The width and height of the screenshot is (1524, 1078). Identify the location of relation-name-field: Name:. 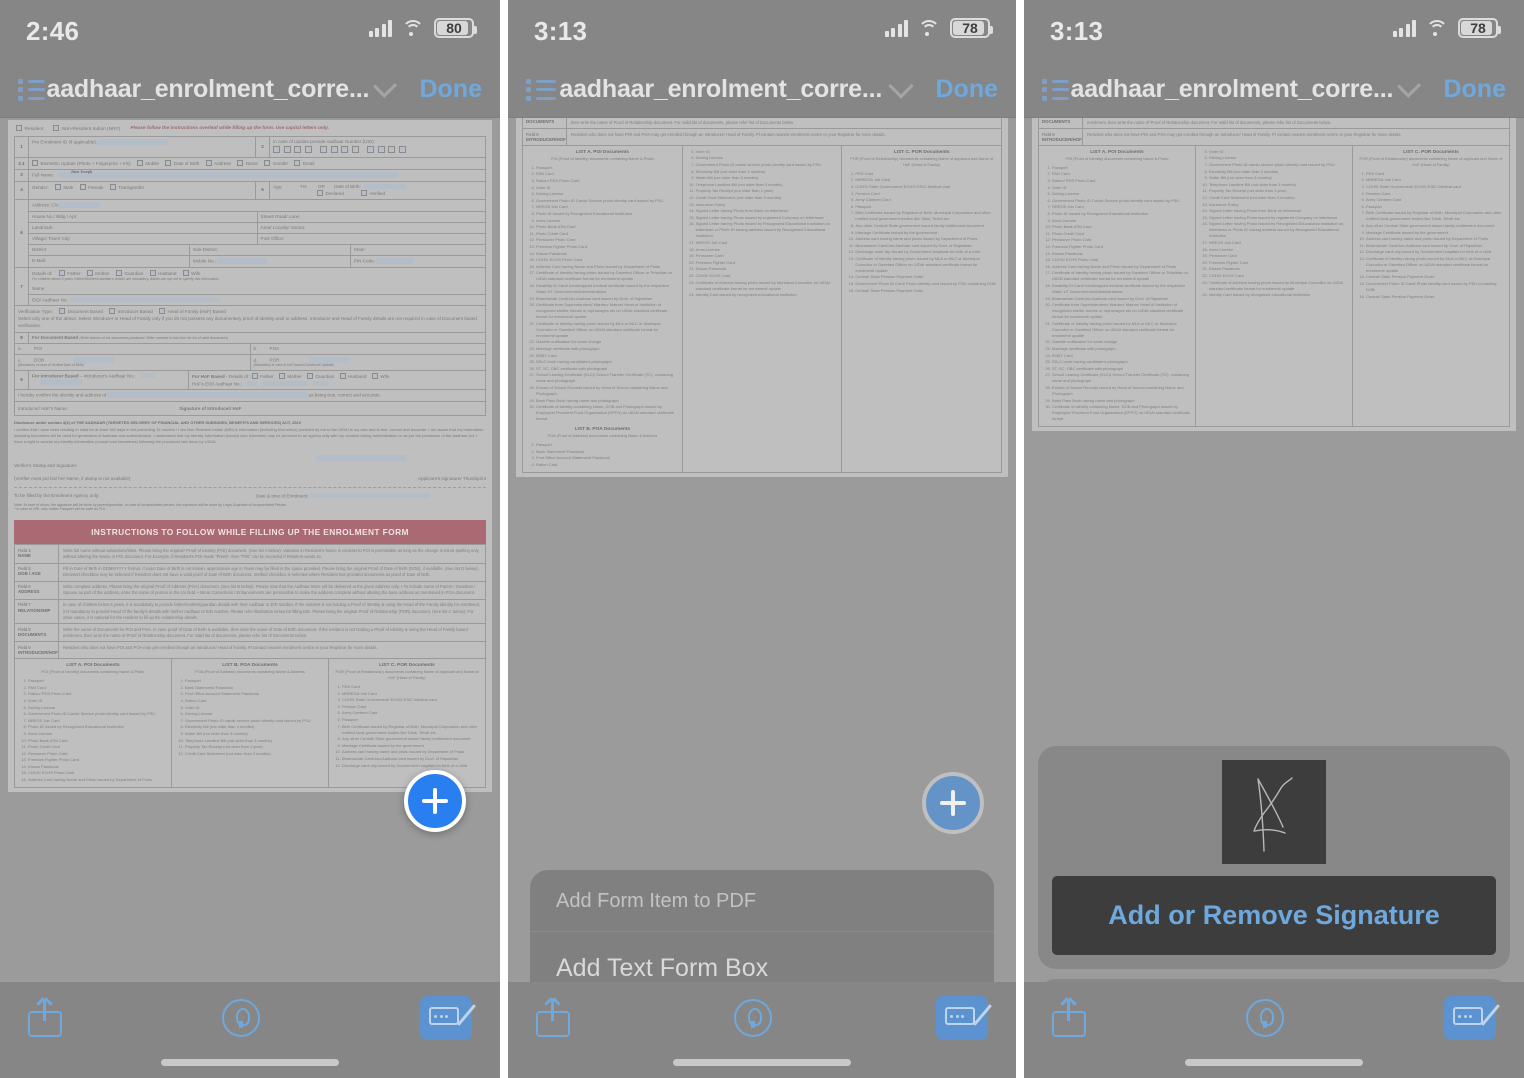
(257, 289).